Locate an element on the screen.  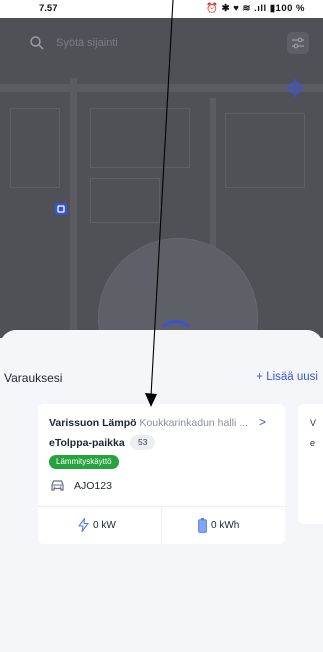
power-metric: 0 kW is located at coordinates (97, 525).